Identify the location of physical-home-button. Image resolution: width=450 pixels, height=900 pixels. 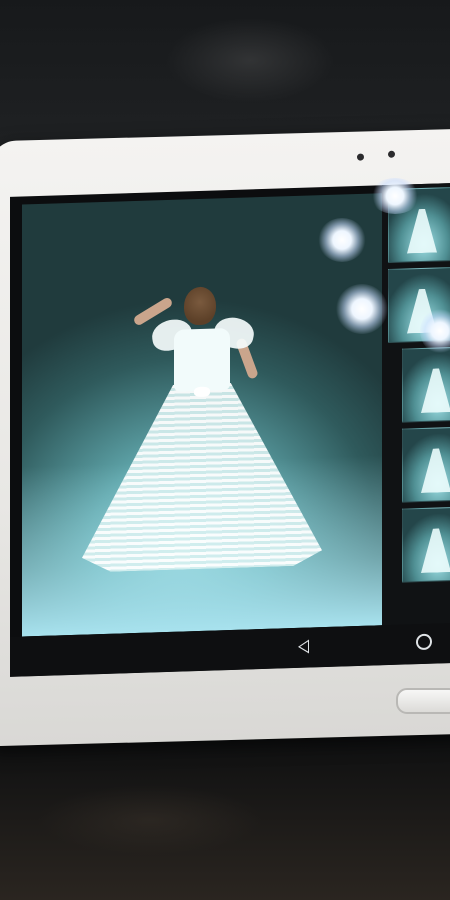
(423, 701).